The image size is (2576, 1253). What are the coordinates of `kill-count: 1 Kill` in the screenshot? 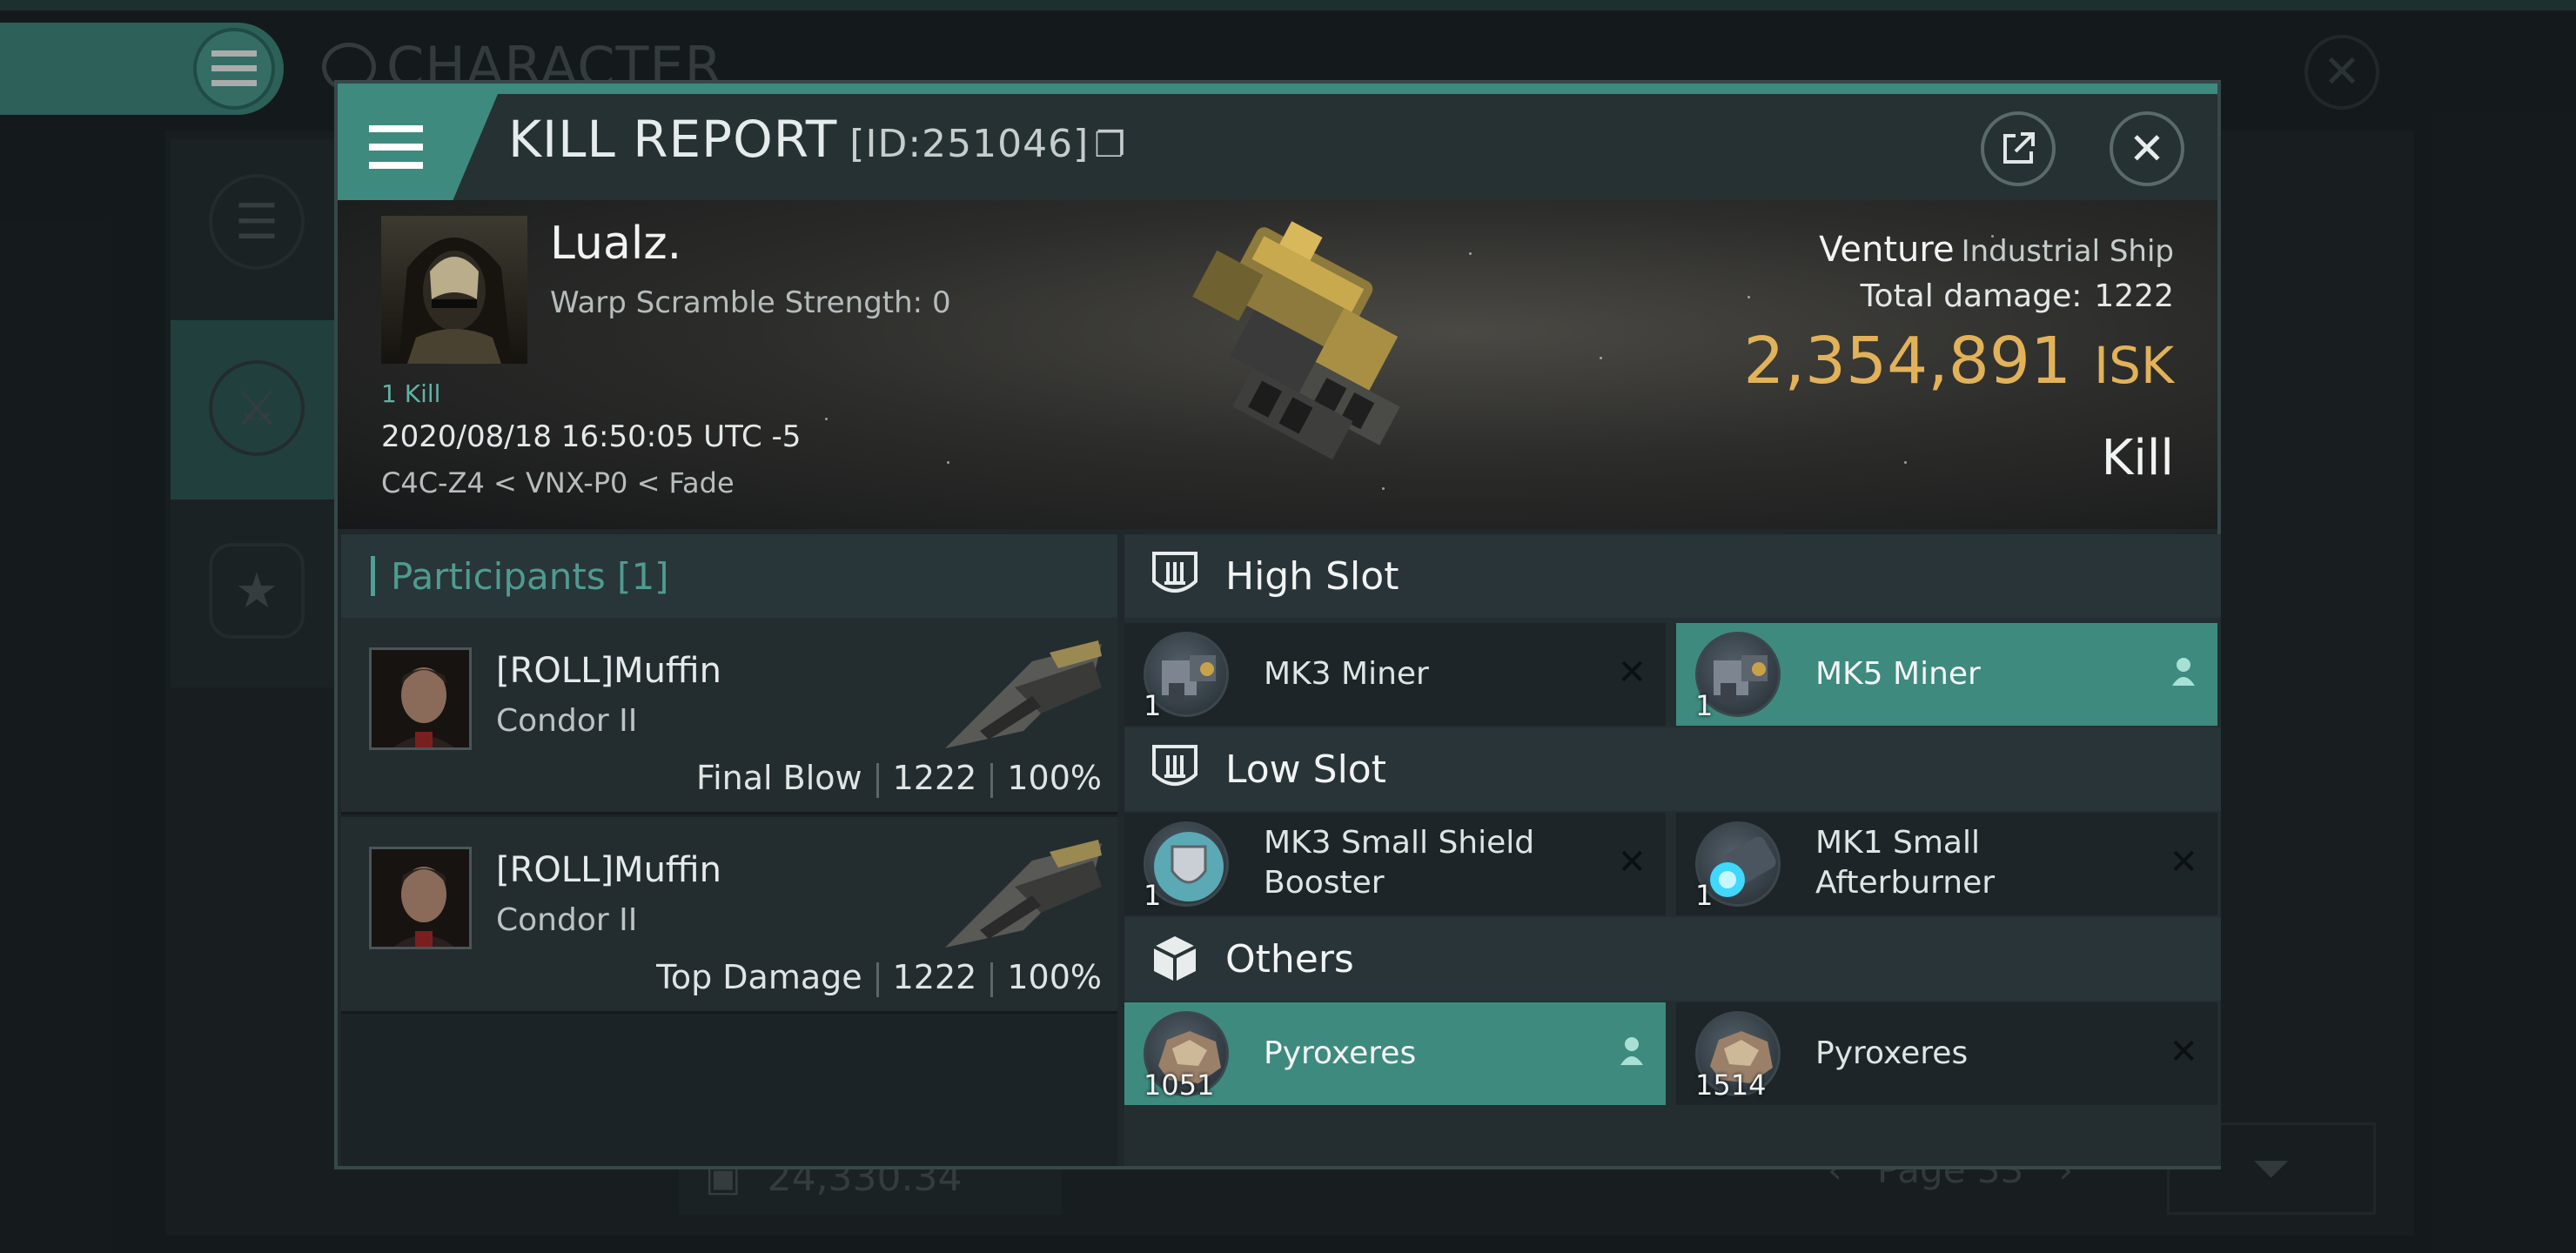 It's located at (411, 393).